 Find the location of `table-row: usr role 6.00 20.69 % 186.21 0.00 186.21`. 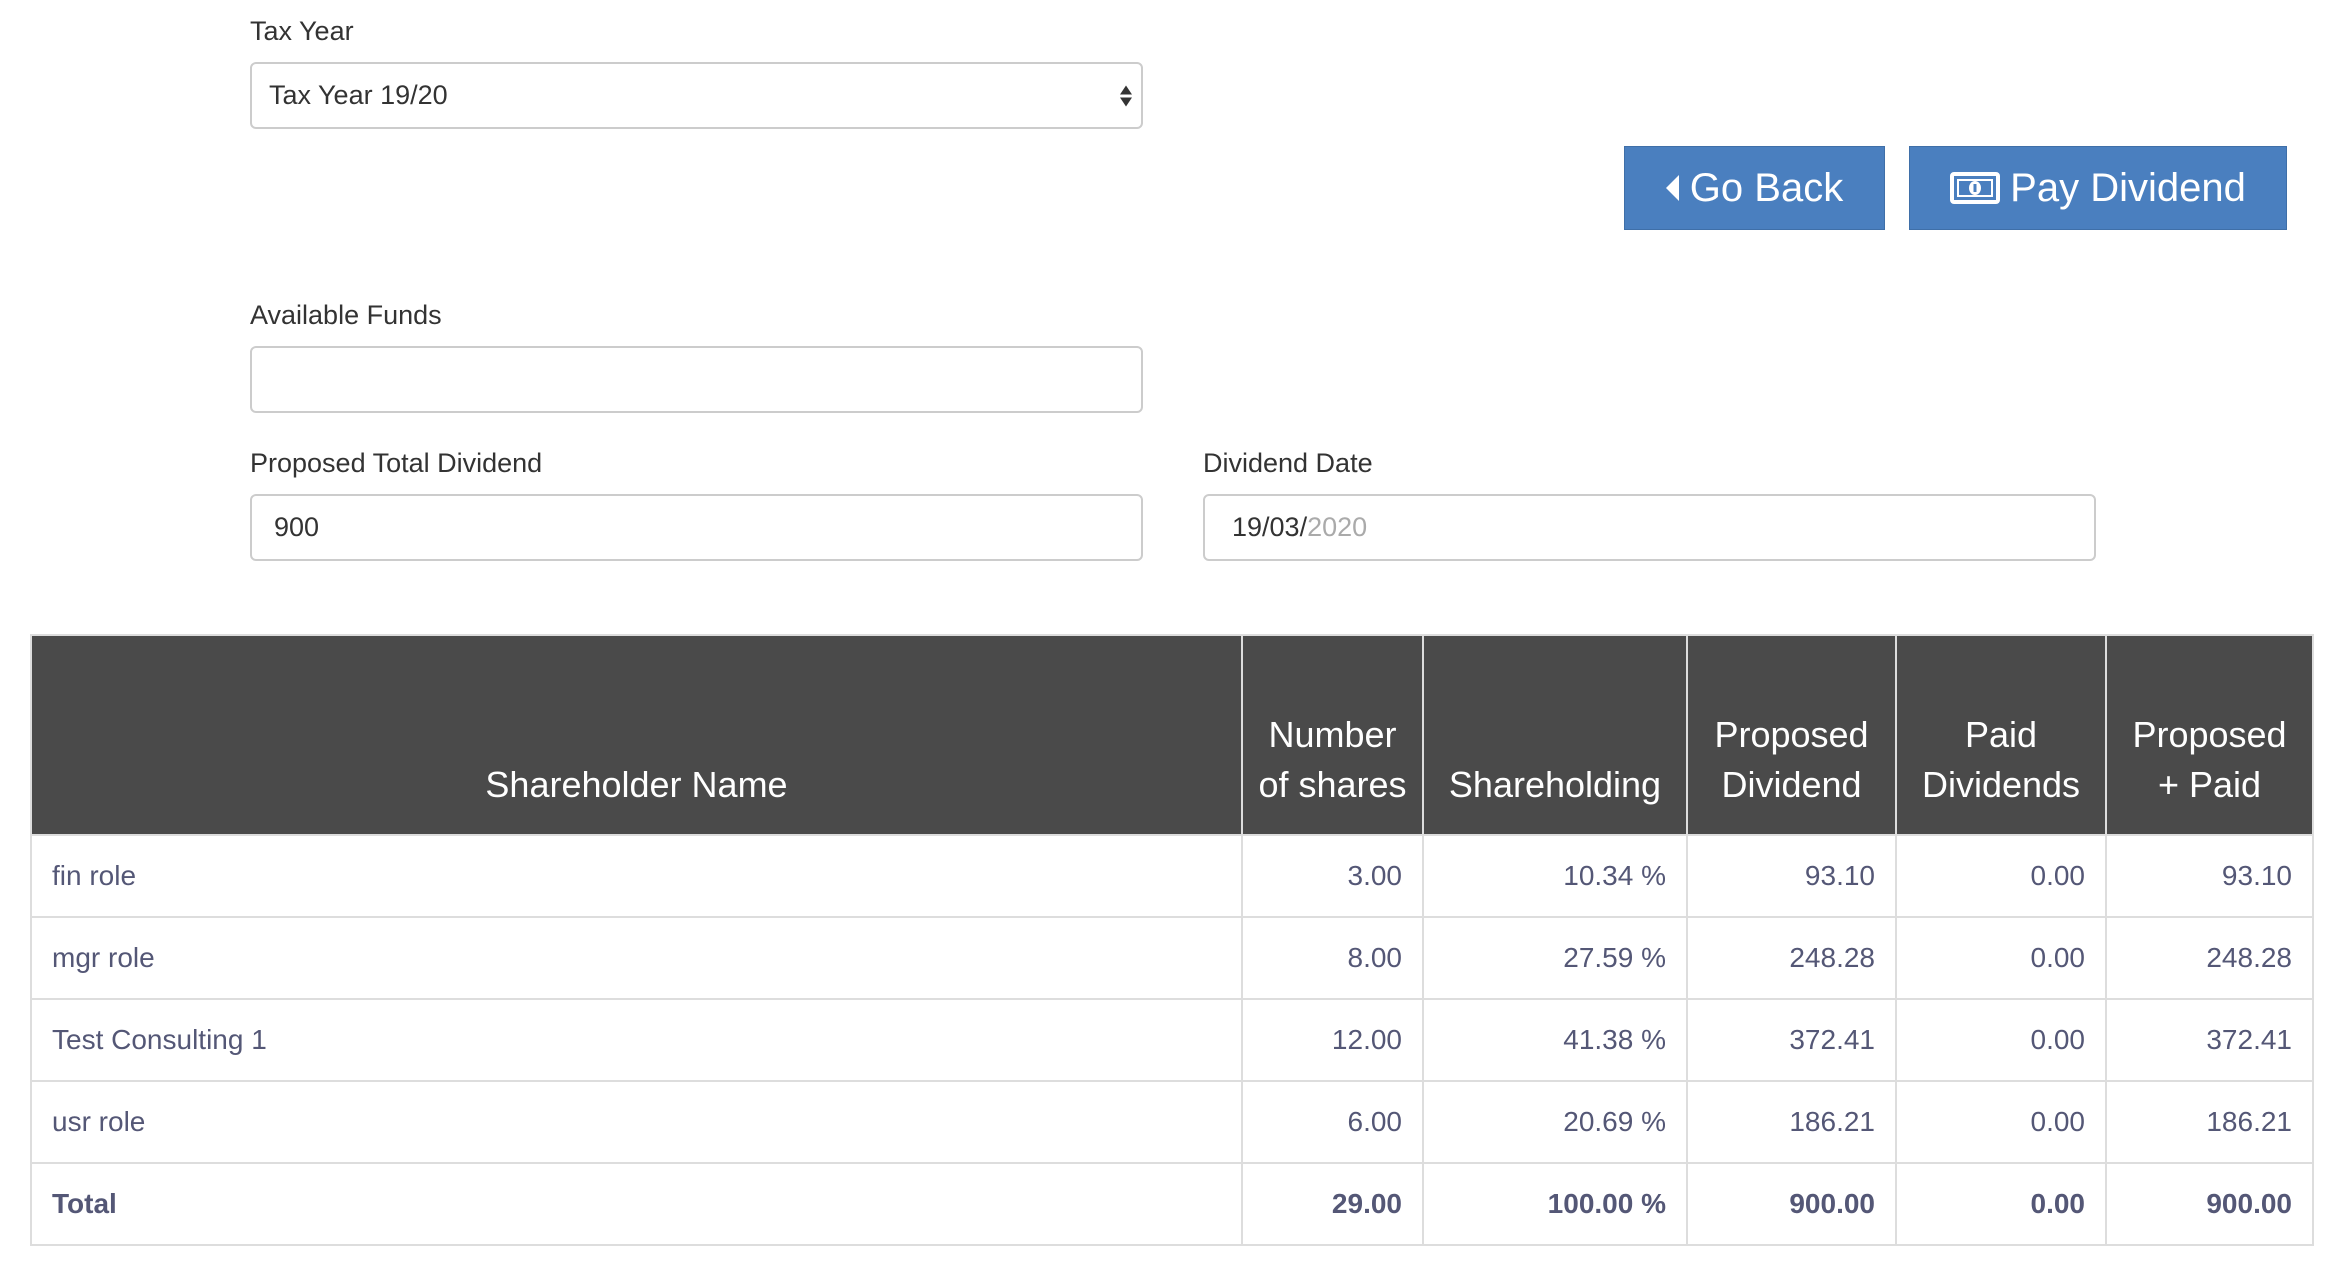

table-row: usr role 6.00 20.69 % 186.21 0.00 186.21 is located at coordinates (1172, 1122).